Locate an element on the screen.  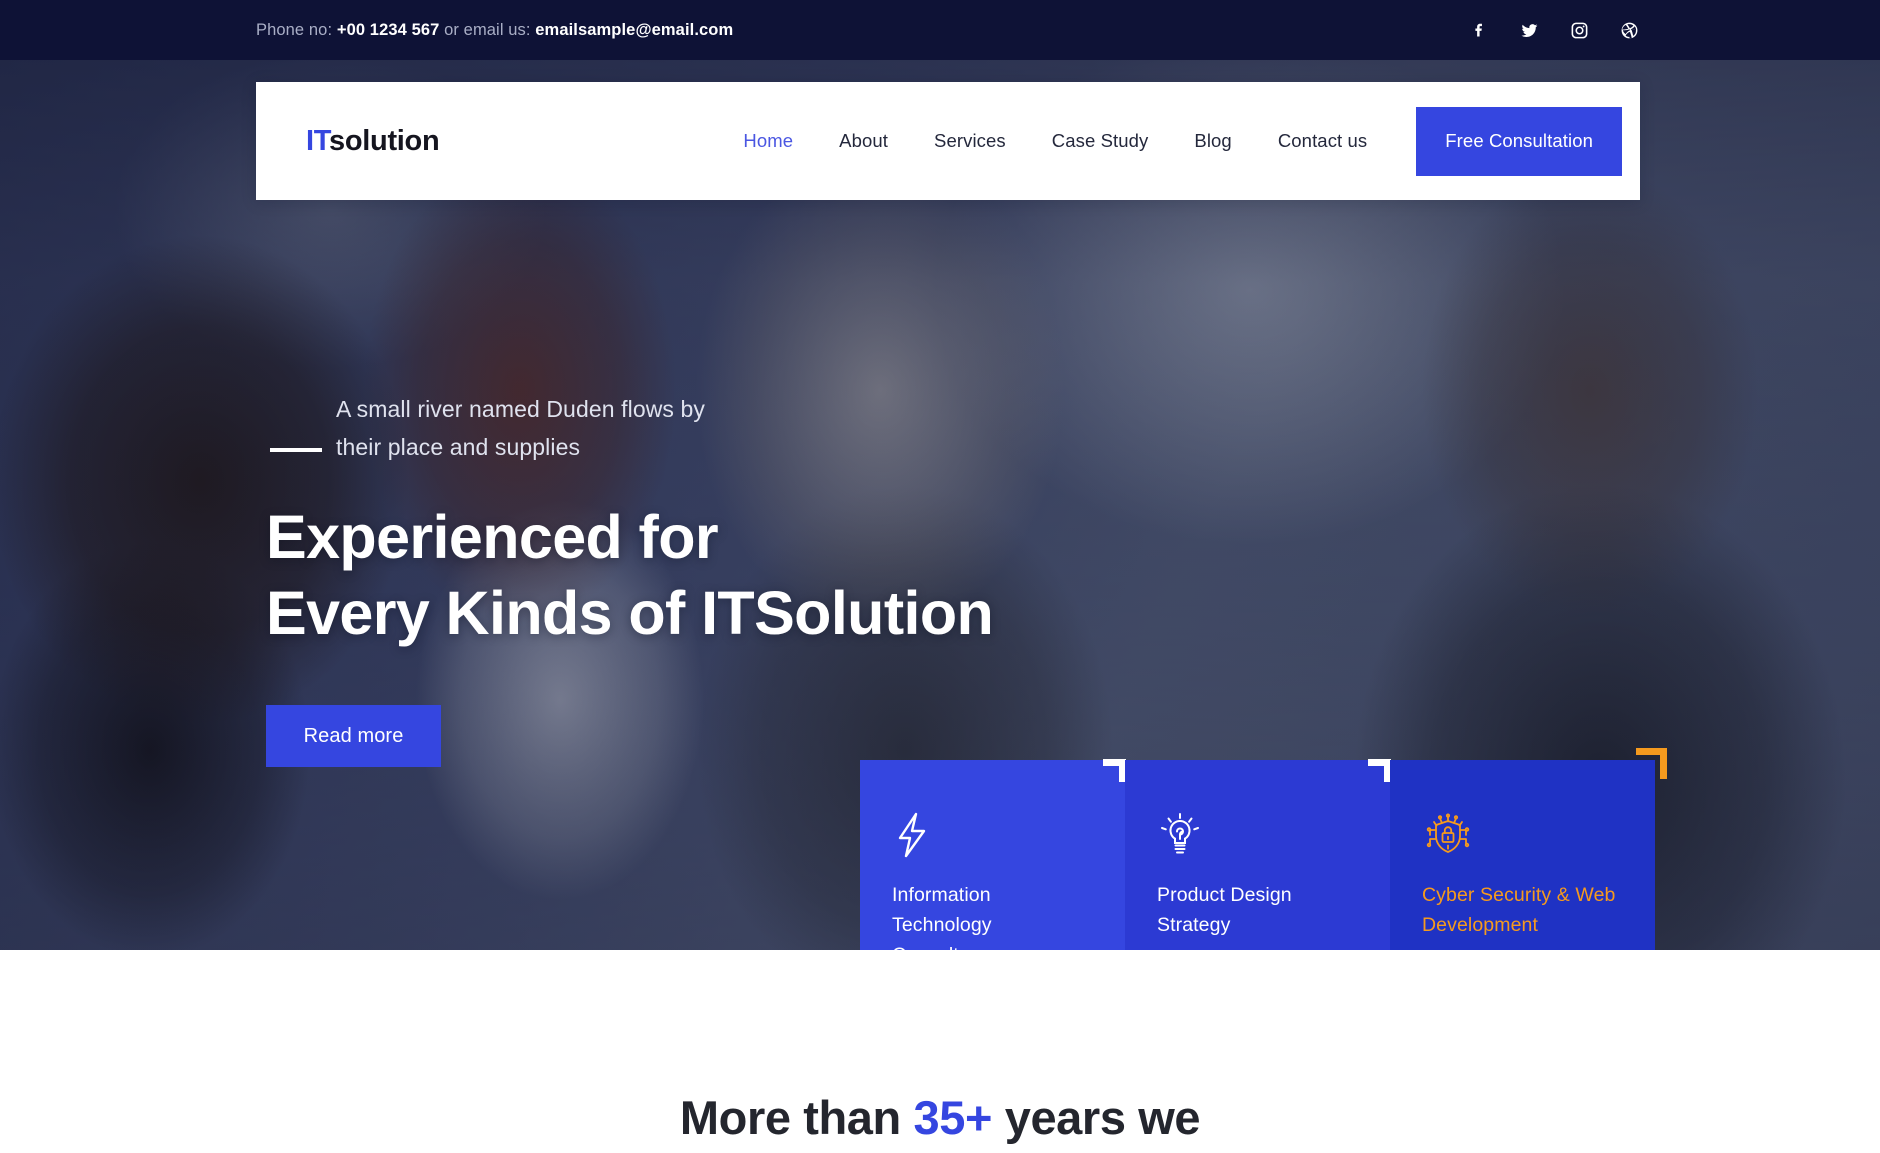
nav-item-about: About is located at coordinates (863, 141).